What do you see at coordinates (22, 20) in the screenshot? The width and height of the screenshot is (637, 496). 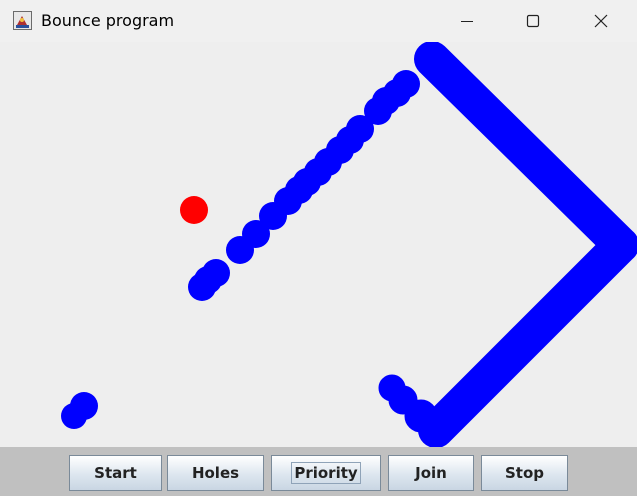 I see `java-app-icon` at bounding box center [22, 20].